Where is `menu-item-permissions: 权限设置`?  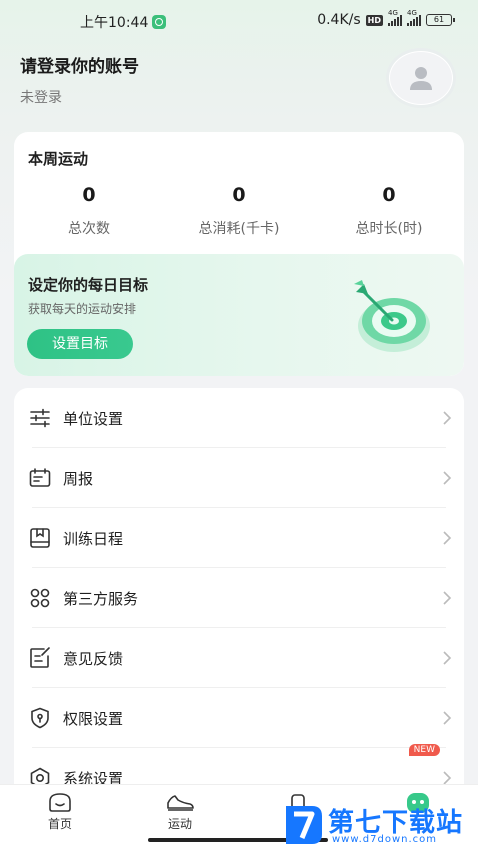
menu-item-permissions: 权限设置 is located at coordinates (239, 718).